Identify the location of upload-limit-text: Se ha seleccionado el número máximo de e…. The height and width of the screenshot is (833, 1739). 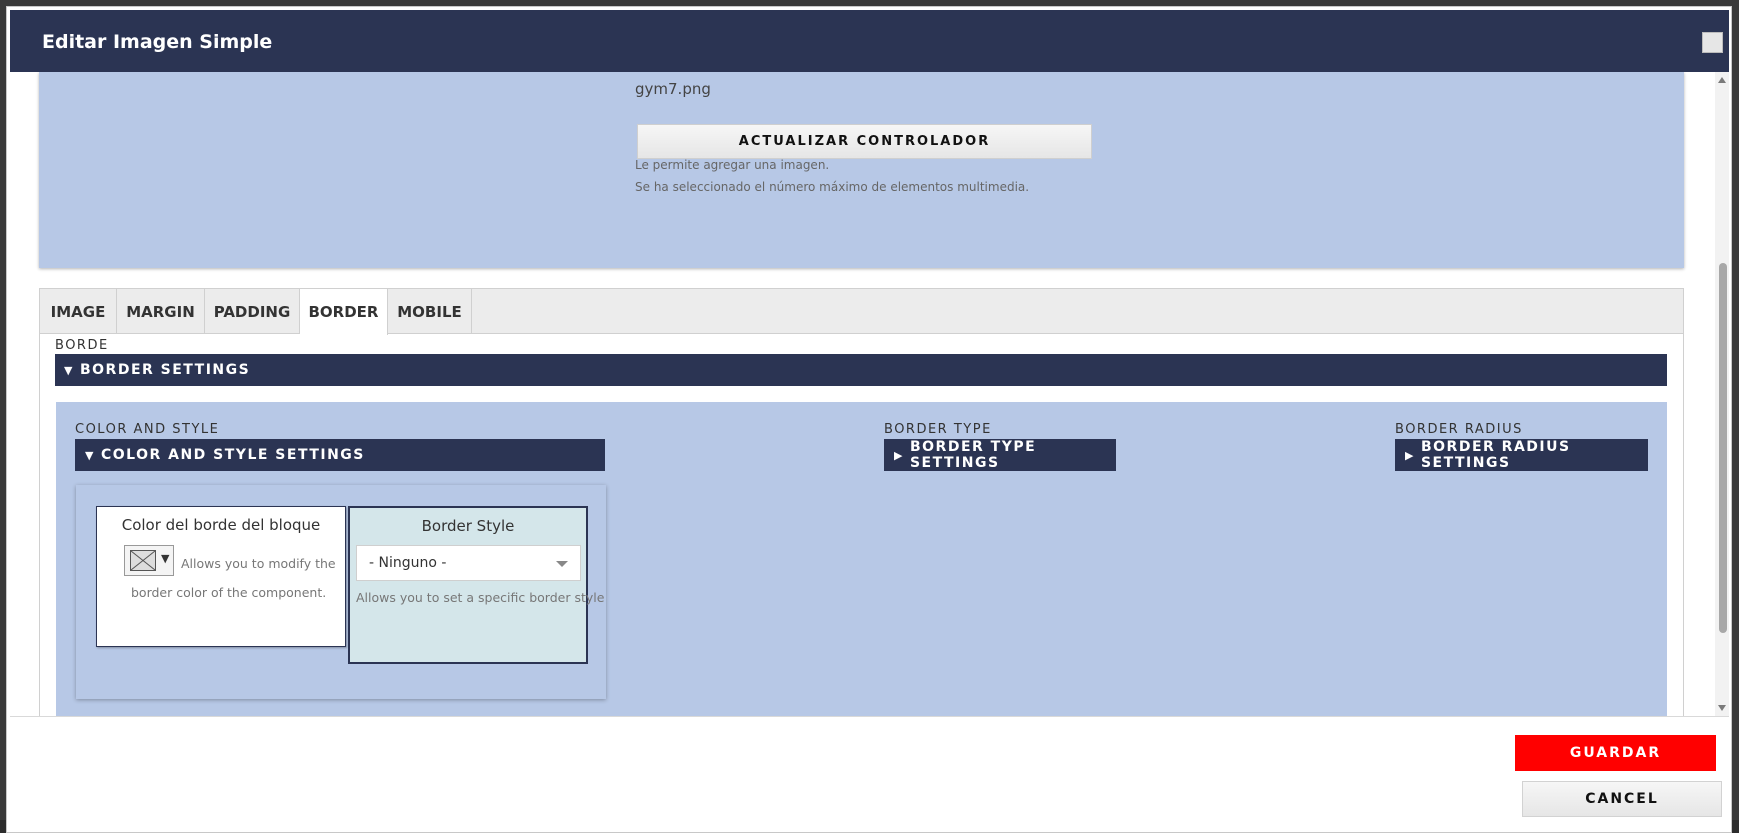
(832, 187).